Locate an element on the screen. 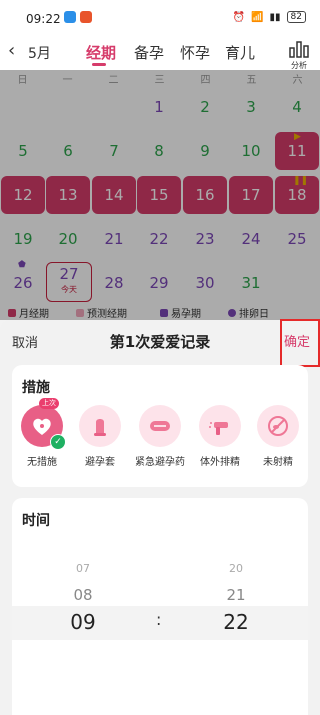 The width and height of the screenshot is (320, 715). sheet-title: 第1次爱爱记录 is located at coordinates (160, 342).